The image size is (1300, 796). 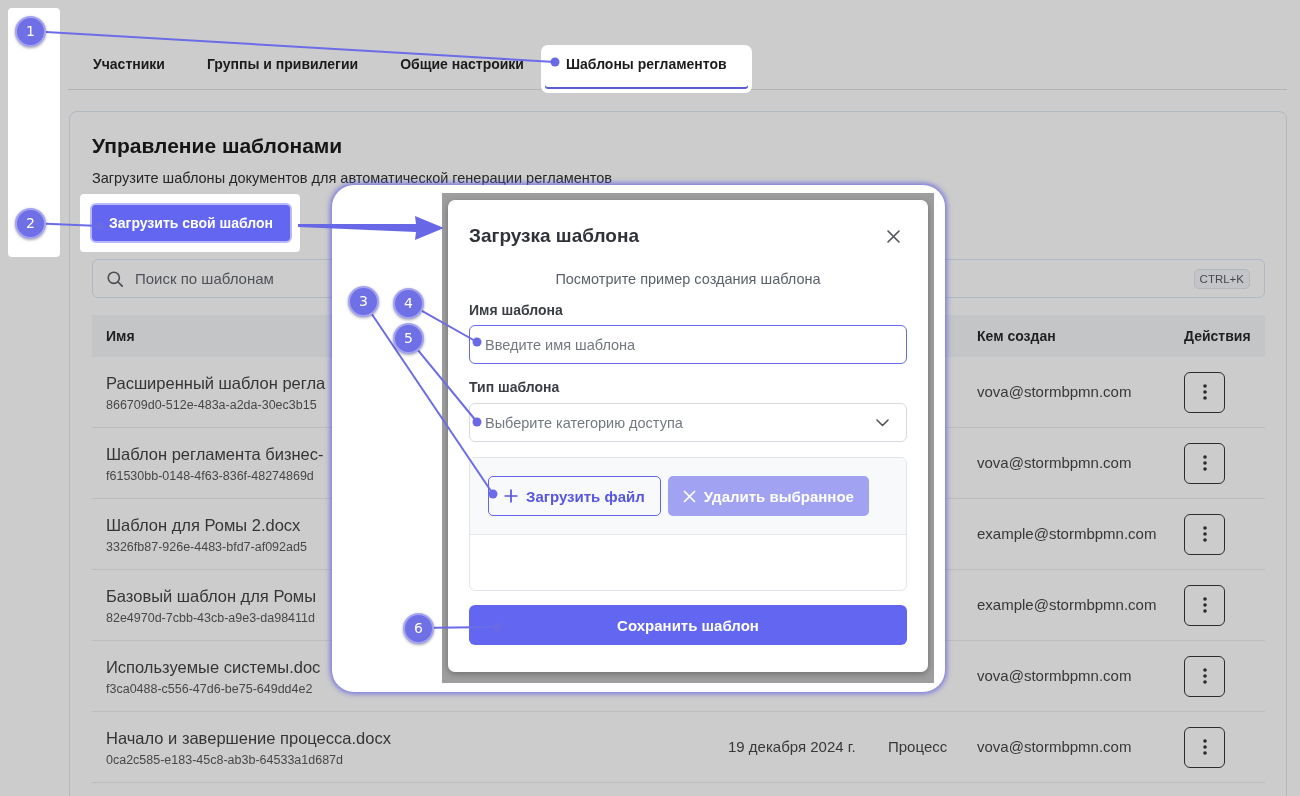 What do you see at coordinates (211, 596) in the screenshot?
I see `template-name: Базовый шаблон для Ромы` at bounding box center [211, 596].